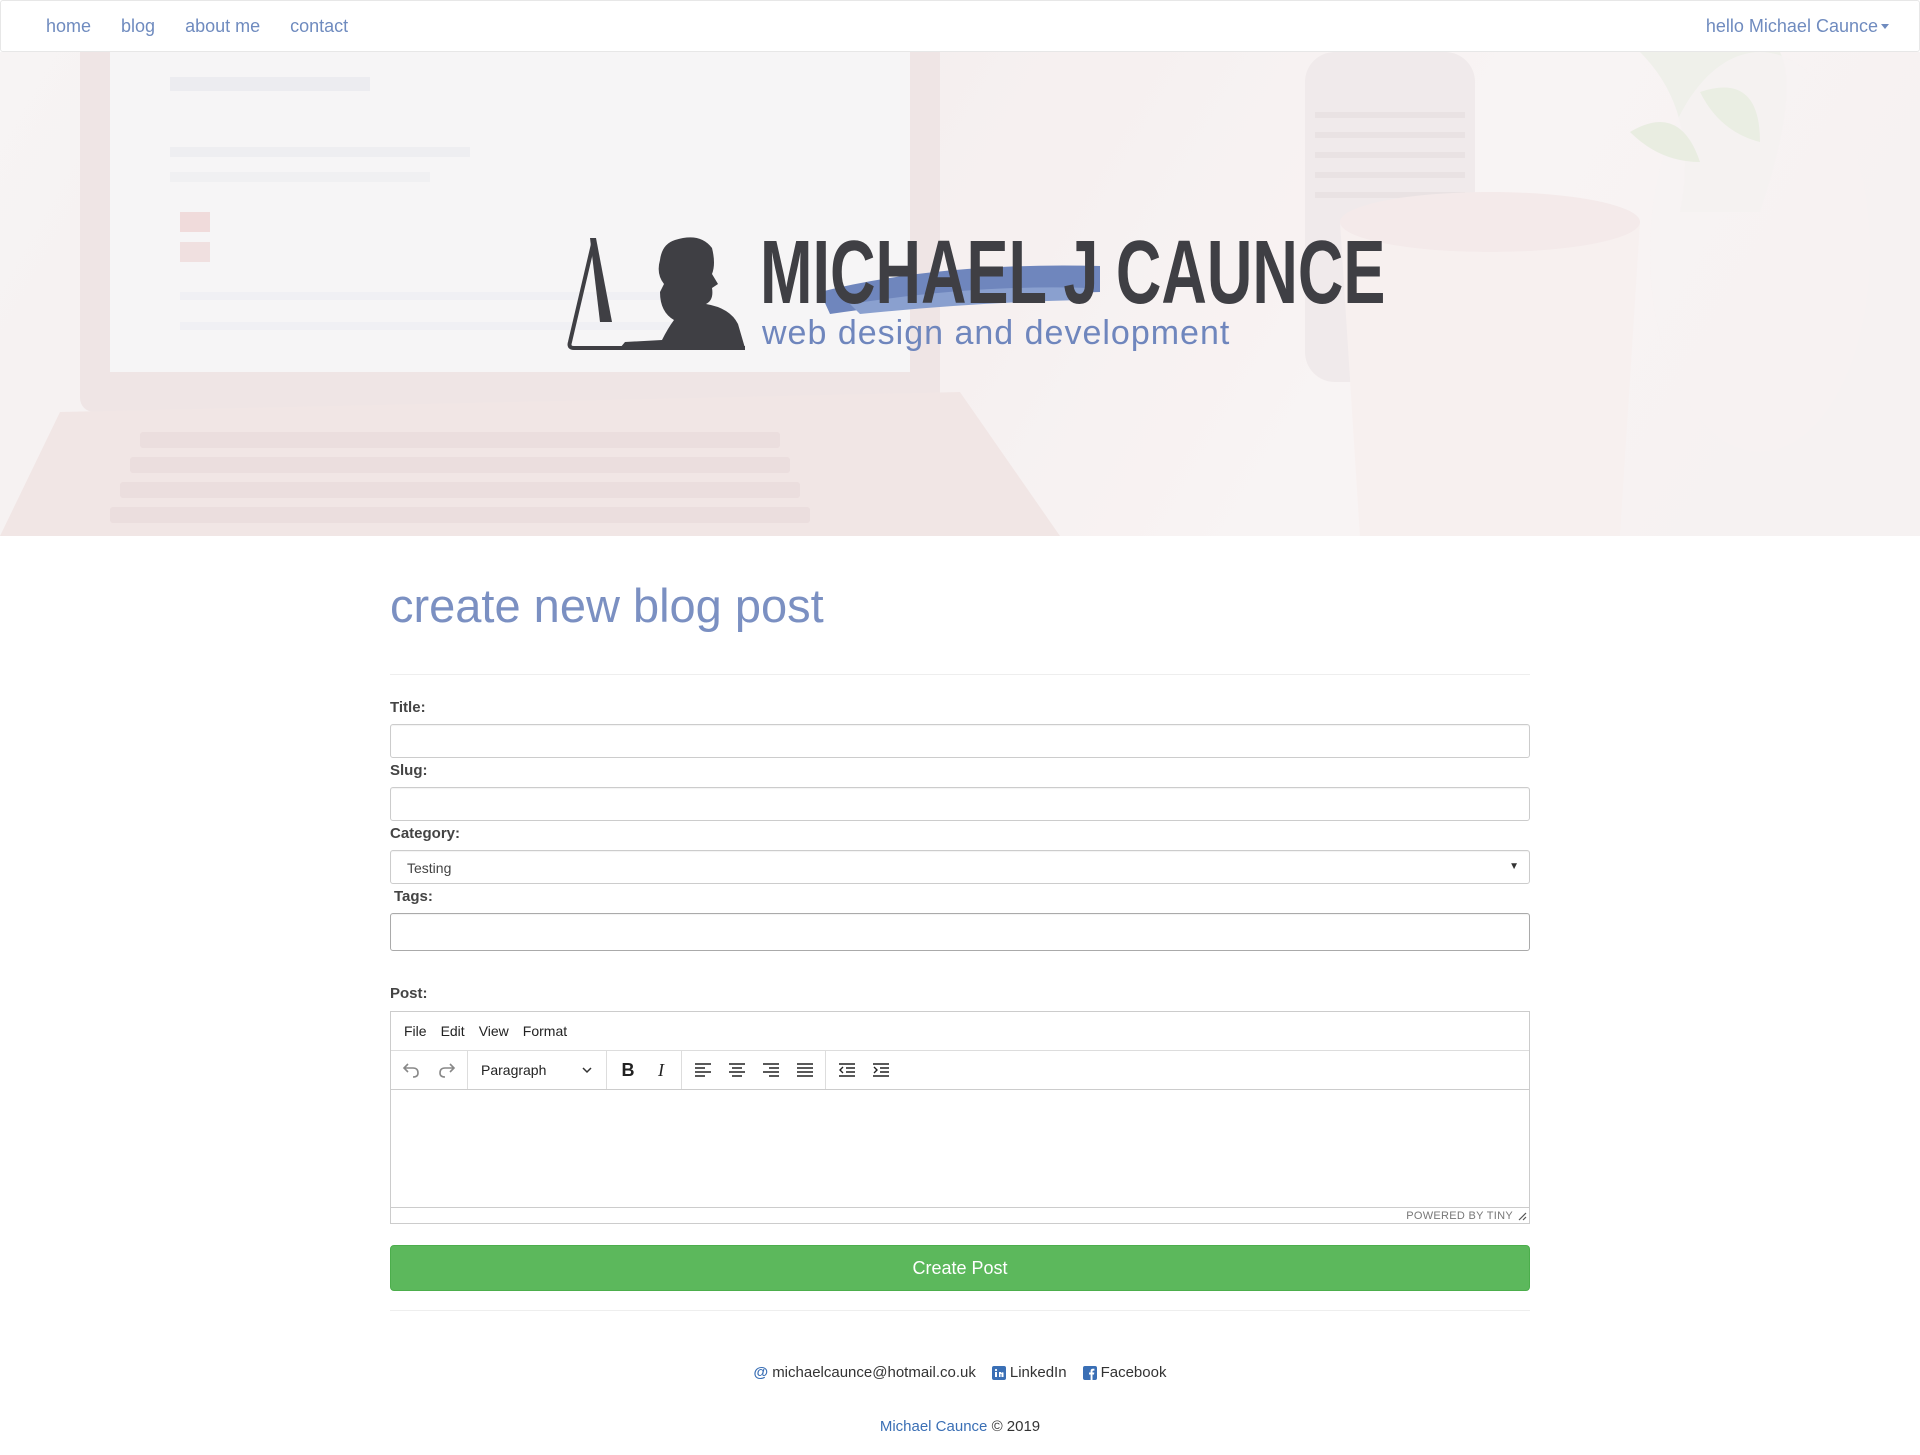  Describe the element at coordinates (881, 1070) in the screenshot. I see `indent-icon` at that location.